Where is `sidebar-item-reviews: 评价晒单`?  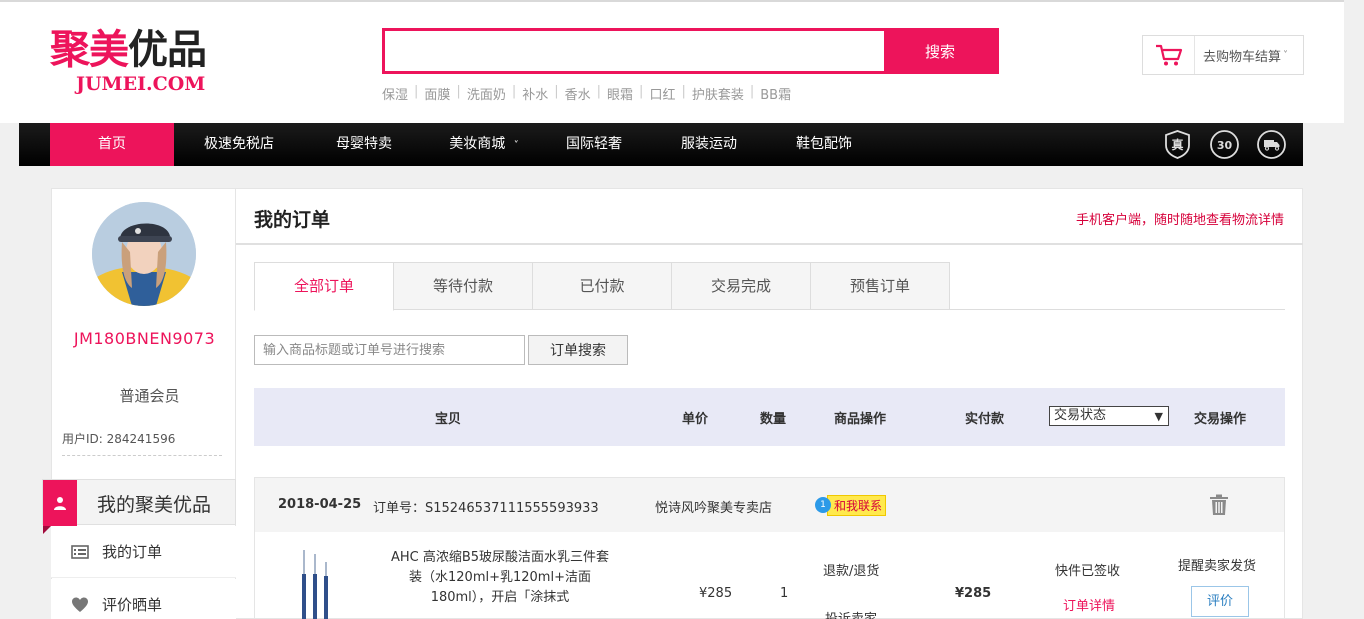 sidebar-item-reviews: 评价晒单 is located at coordinates (143, 599).